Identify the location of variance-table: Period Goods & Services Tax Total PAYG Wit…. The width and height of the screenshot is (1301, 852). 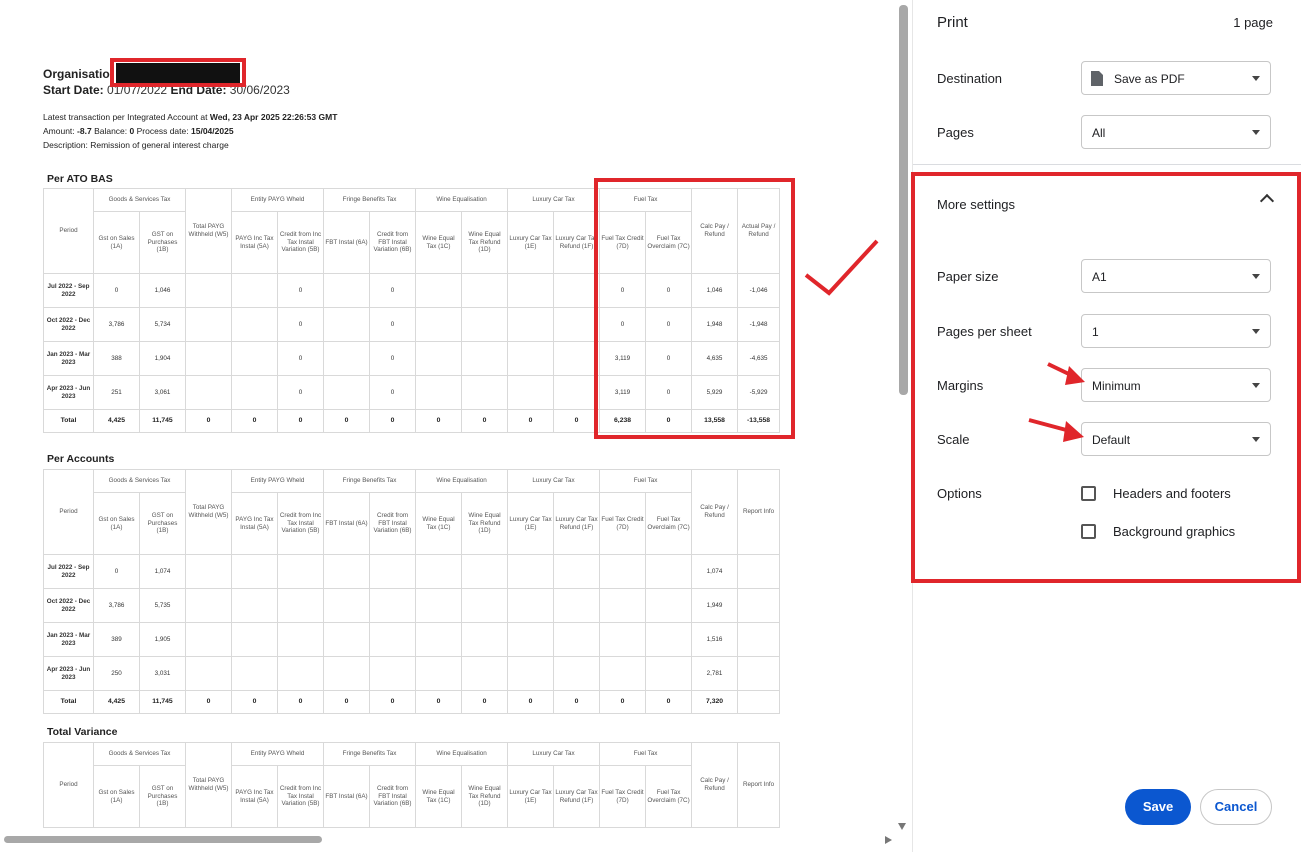
(412, 785).